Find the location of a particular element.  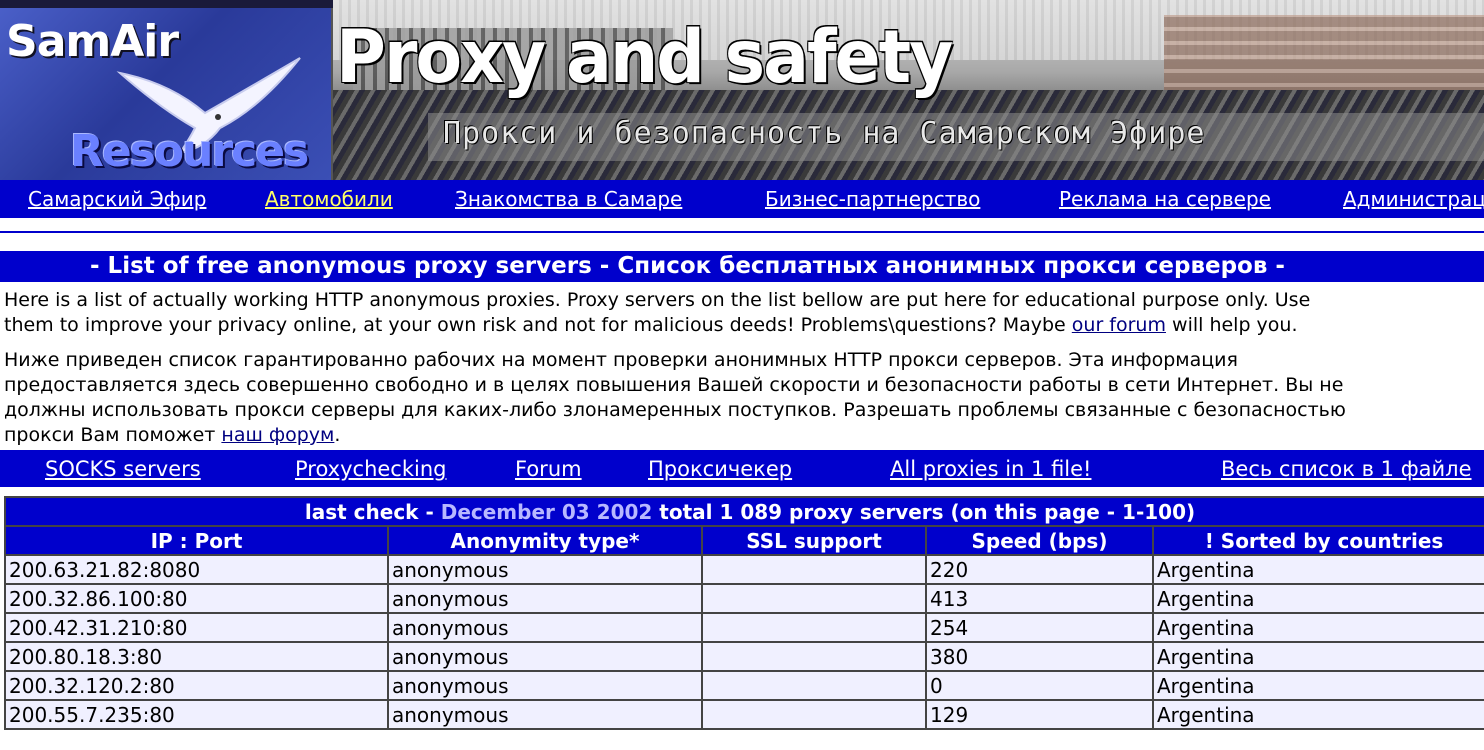

nav-link-4: Реклама на сервере is located at coordinates (1165, 199).